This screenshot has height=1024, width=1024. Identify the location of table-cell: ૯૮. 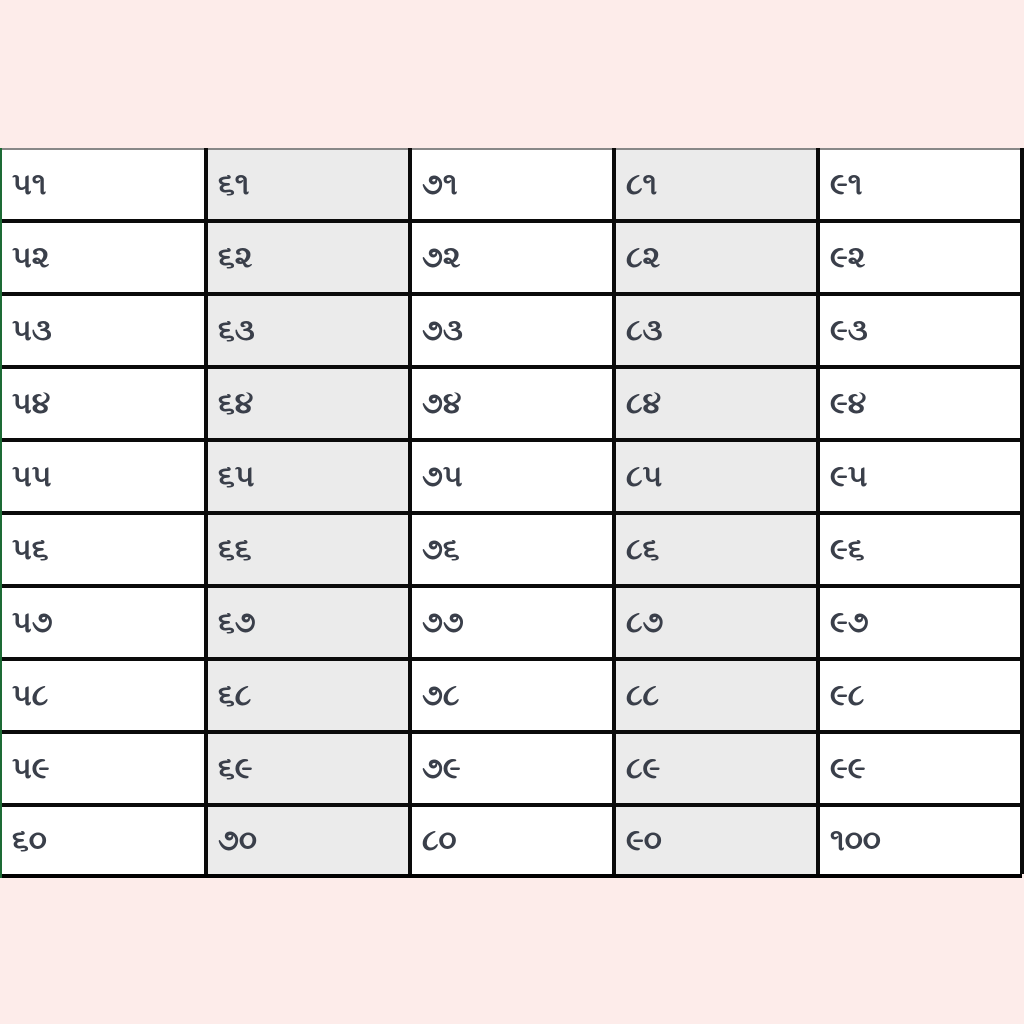
(920, 695).